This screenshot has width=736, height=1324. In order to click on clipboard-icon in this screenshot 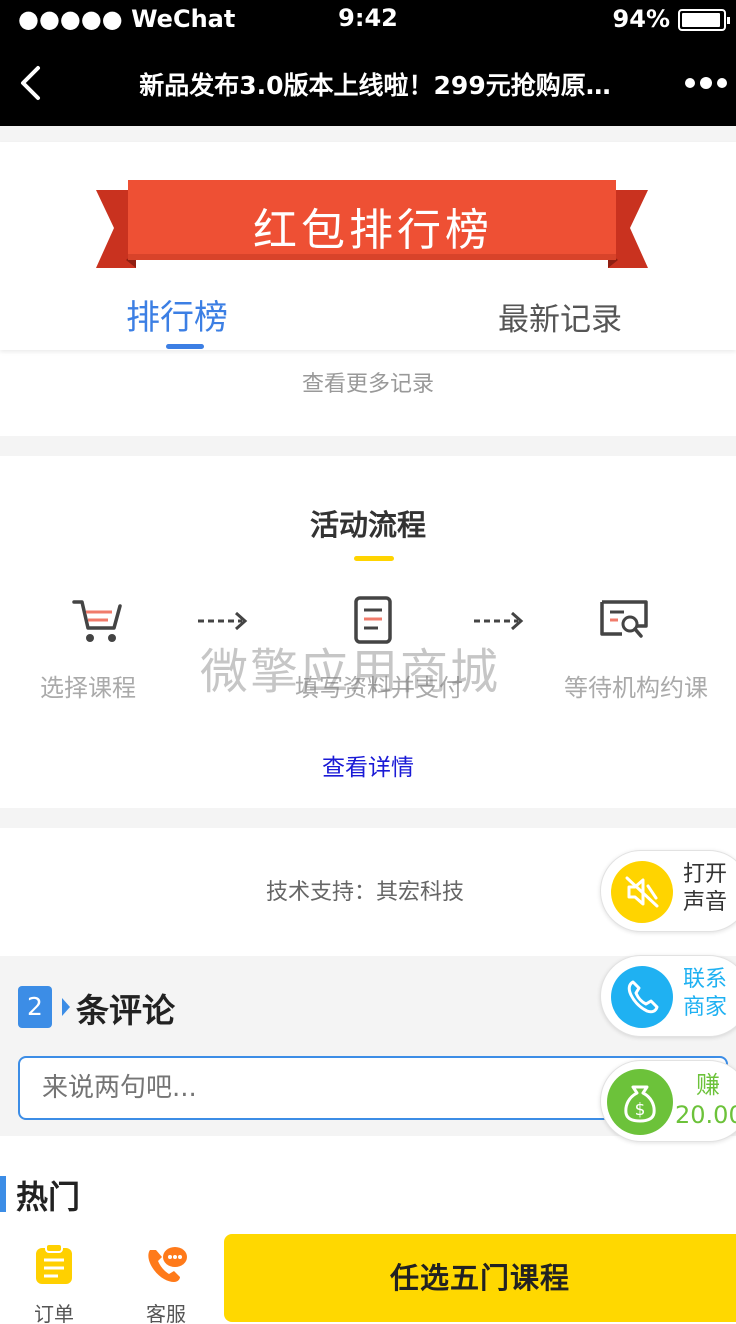, I will do `click(54, 1264)`.